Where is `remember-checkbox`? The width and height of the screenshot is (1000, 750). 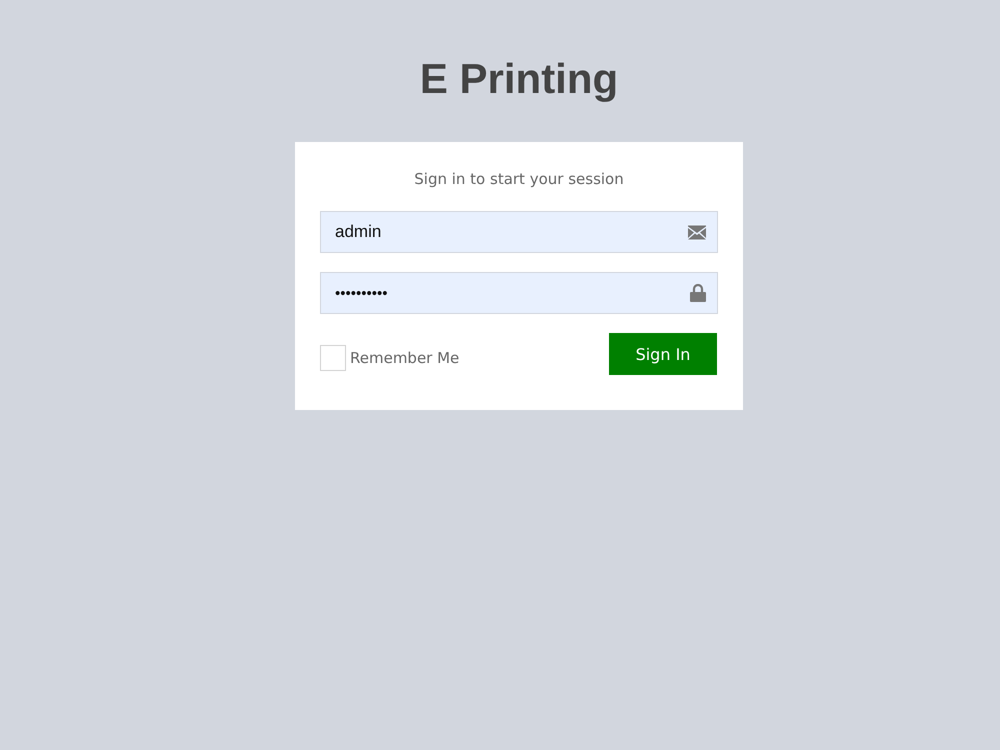
remember-checkbox is located at coordinates (333, 358).